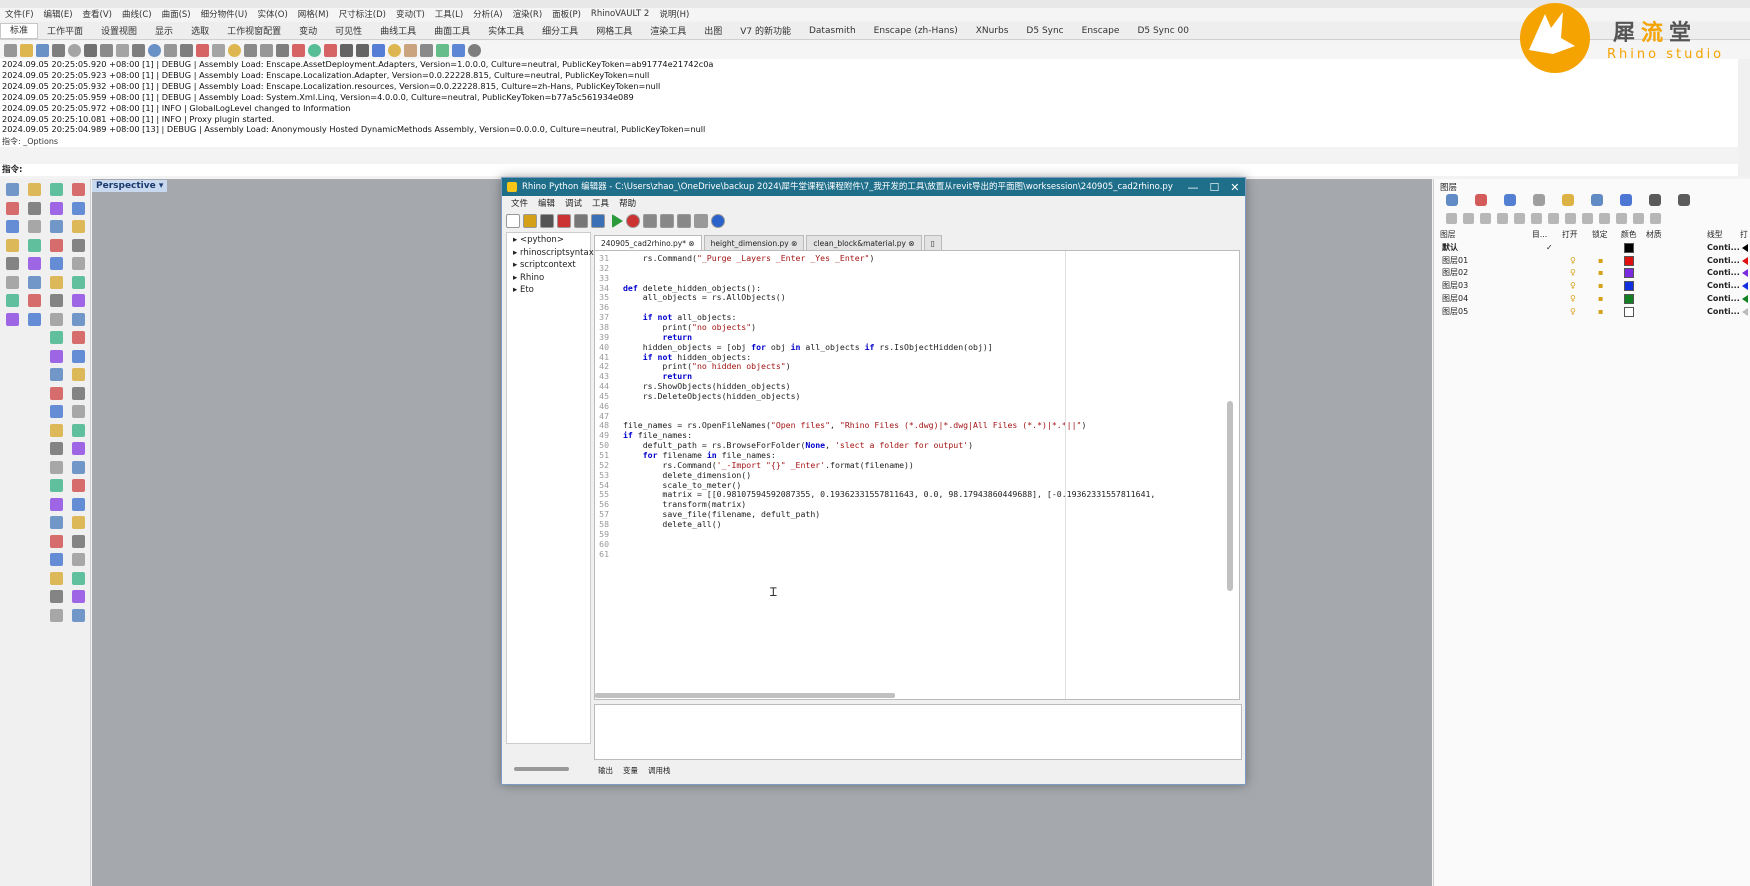  I want to click on menu-item: 网格(M), so click(313, 14).